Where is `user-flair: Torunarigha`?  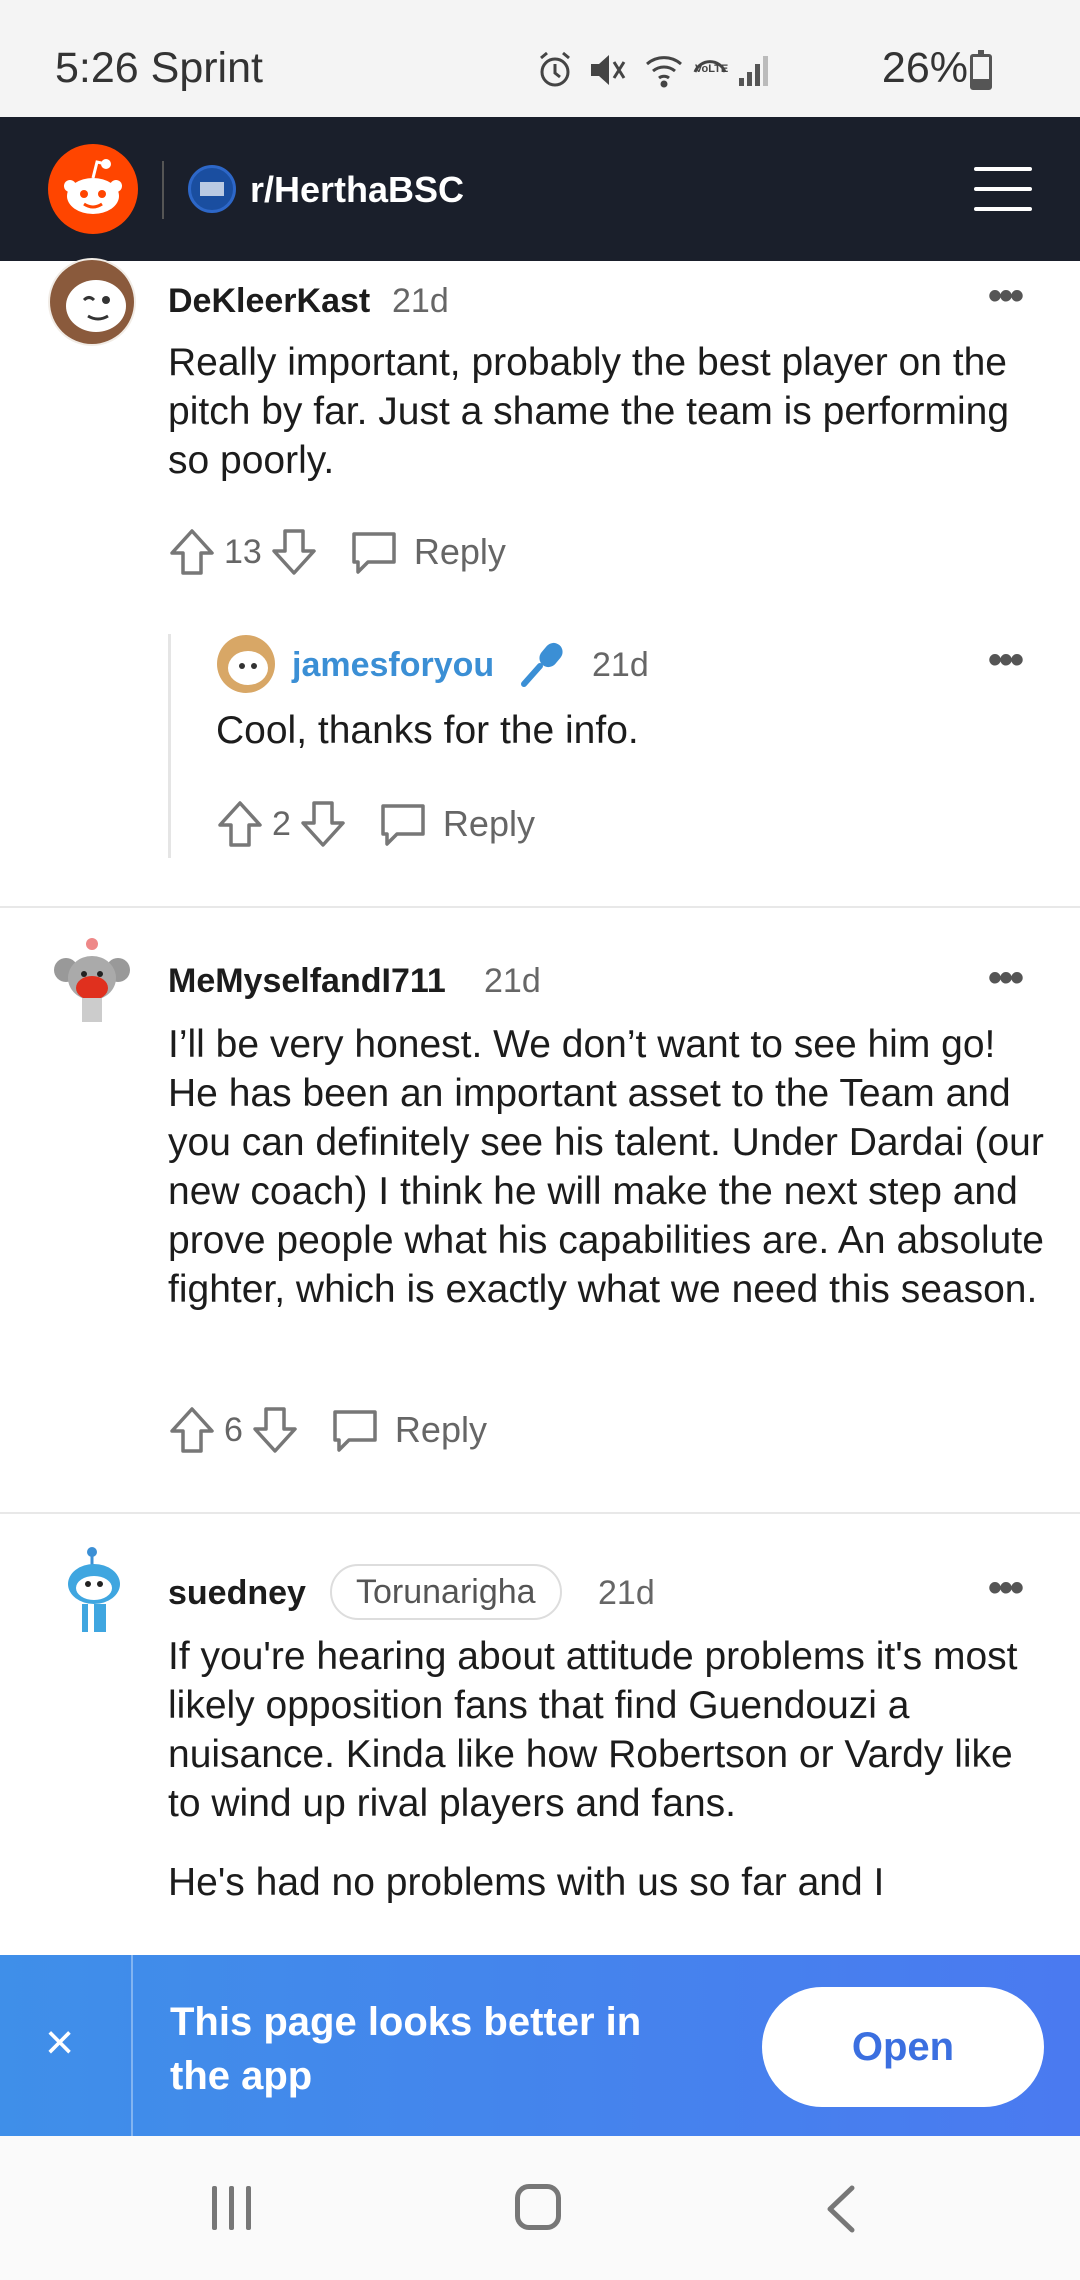 user-flair: Torunarigha is located at coordinates (446, 1592).